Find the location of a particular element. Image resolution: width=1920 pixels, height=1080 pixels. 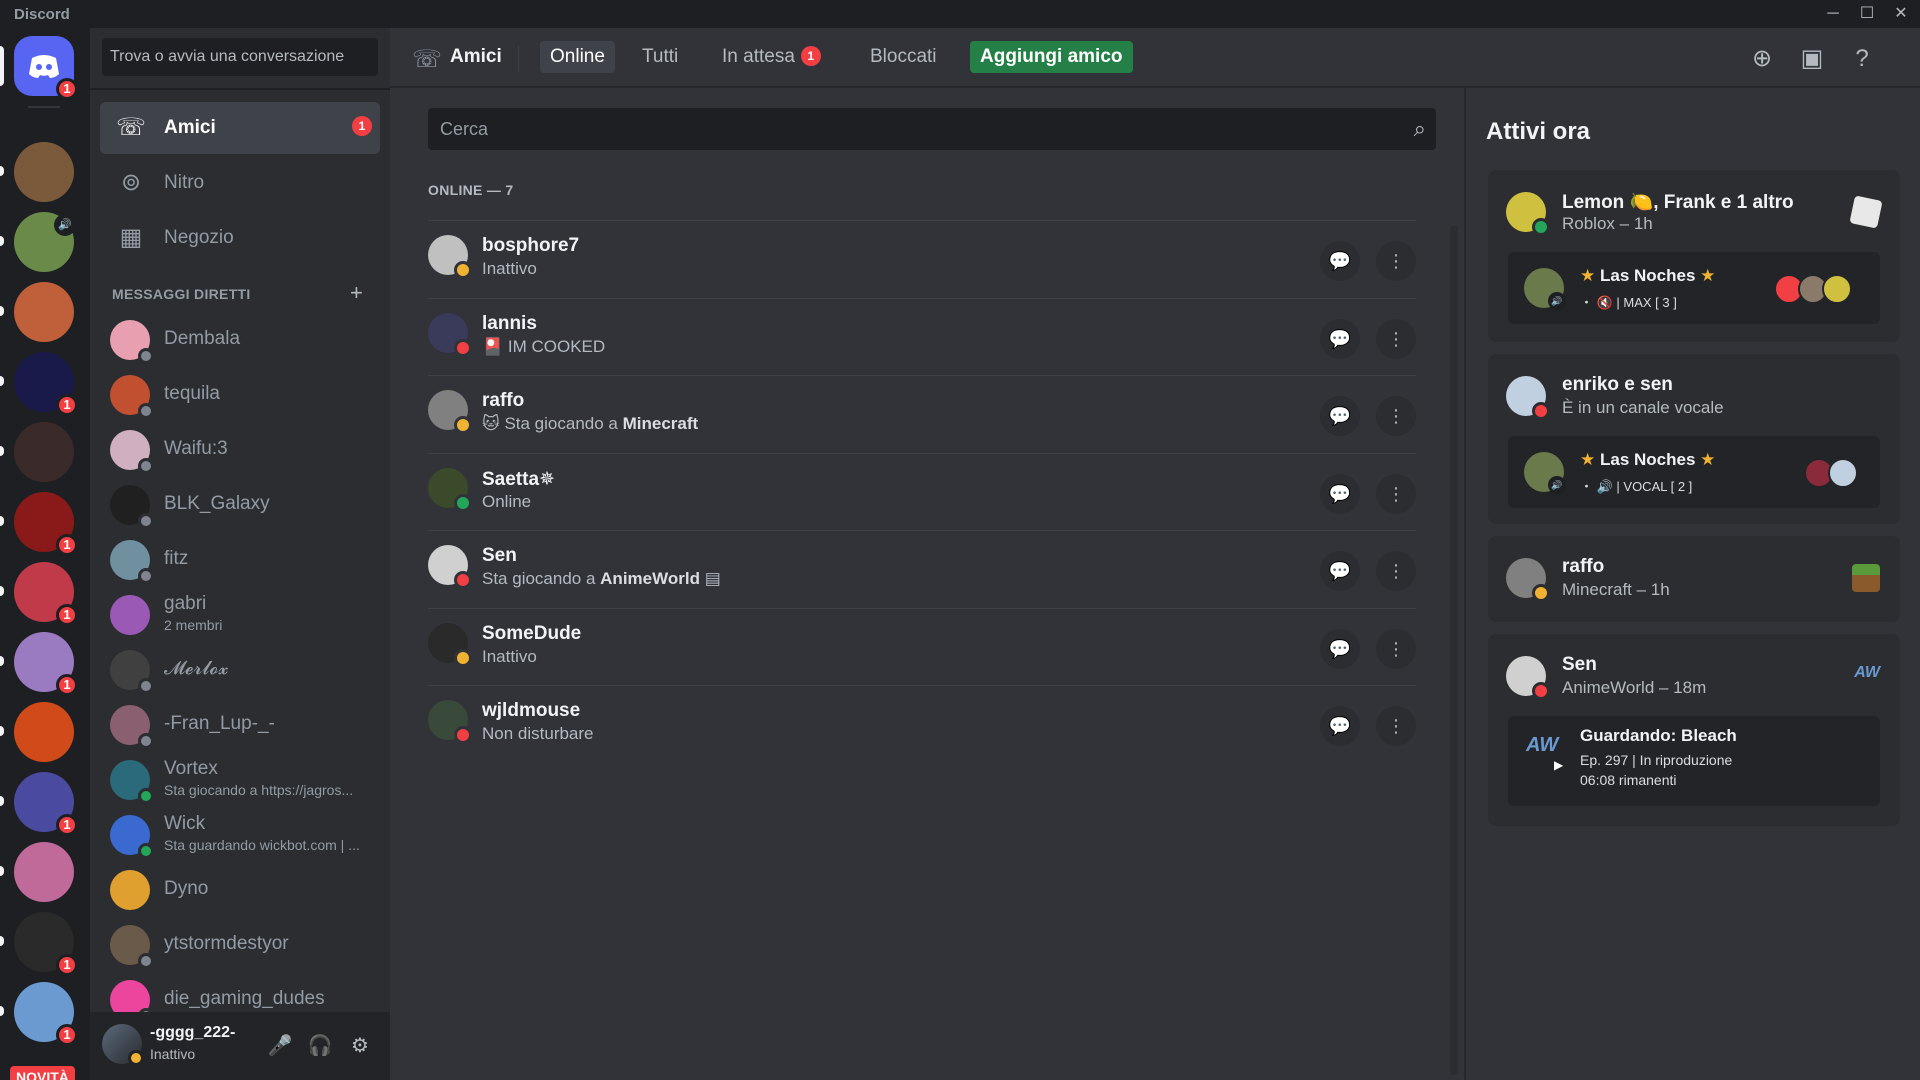

friend-row: bosphore7 Inattivo 💬 ⋮ is located at coordinates (922, 258).